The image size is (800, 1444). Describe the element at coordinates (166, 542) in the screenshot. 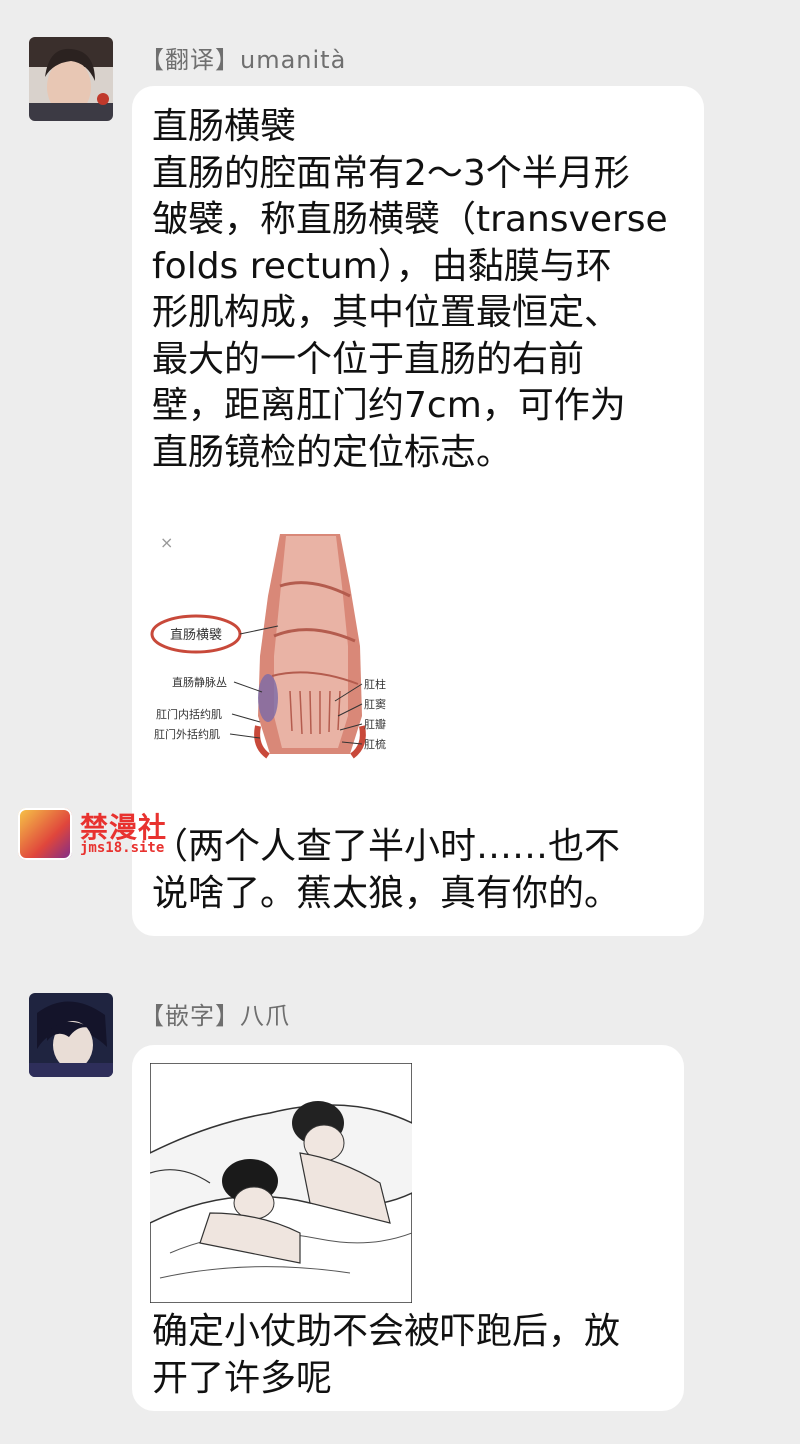

I see `close-icon: ×` at that location.